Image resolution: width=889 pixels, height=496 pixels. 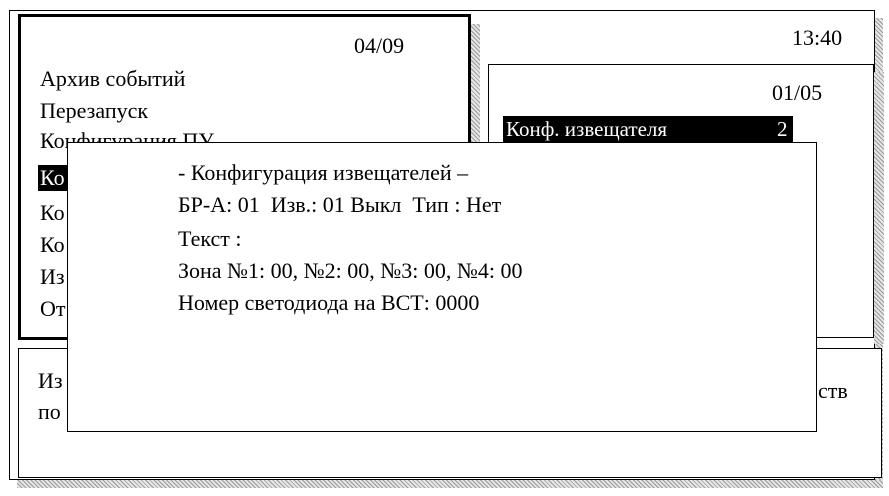 I want to click on dialog-device-line: БР-А: 01 Изв.: 01 Выкл Тип : Нет, so click(x=340, y=204).